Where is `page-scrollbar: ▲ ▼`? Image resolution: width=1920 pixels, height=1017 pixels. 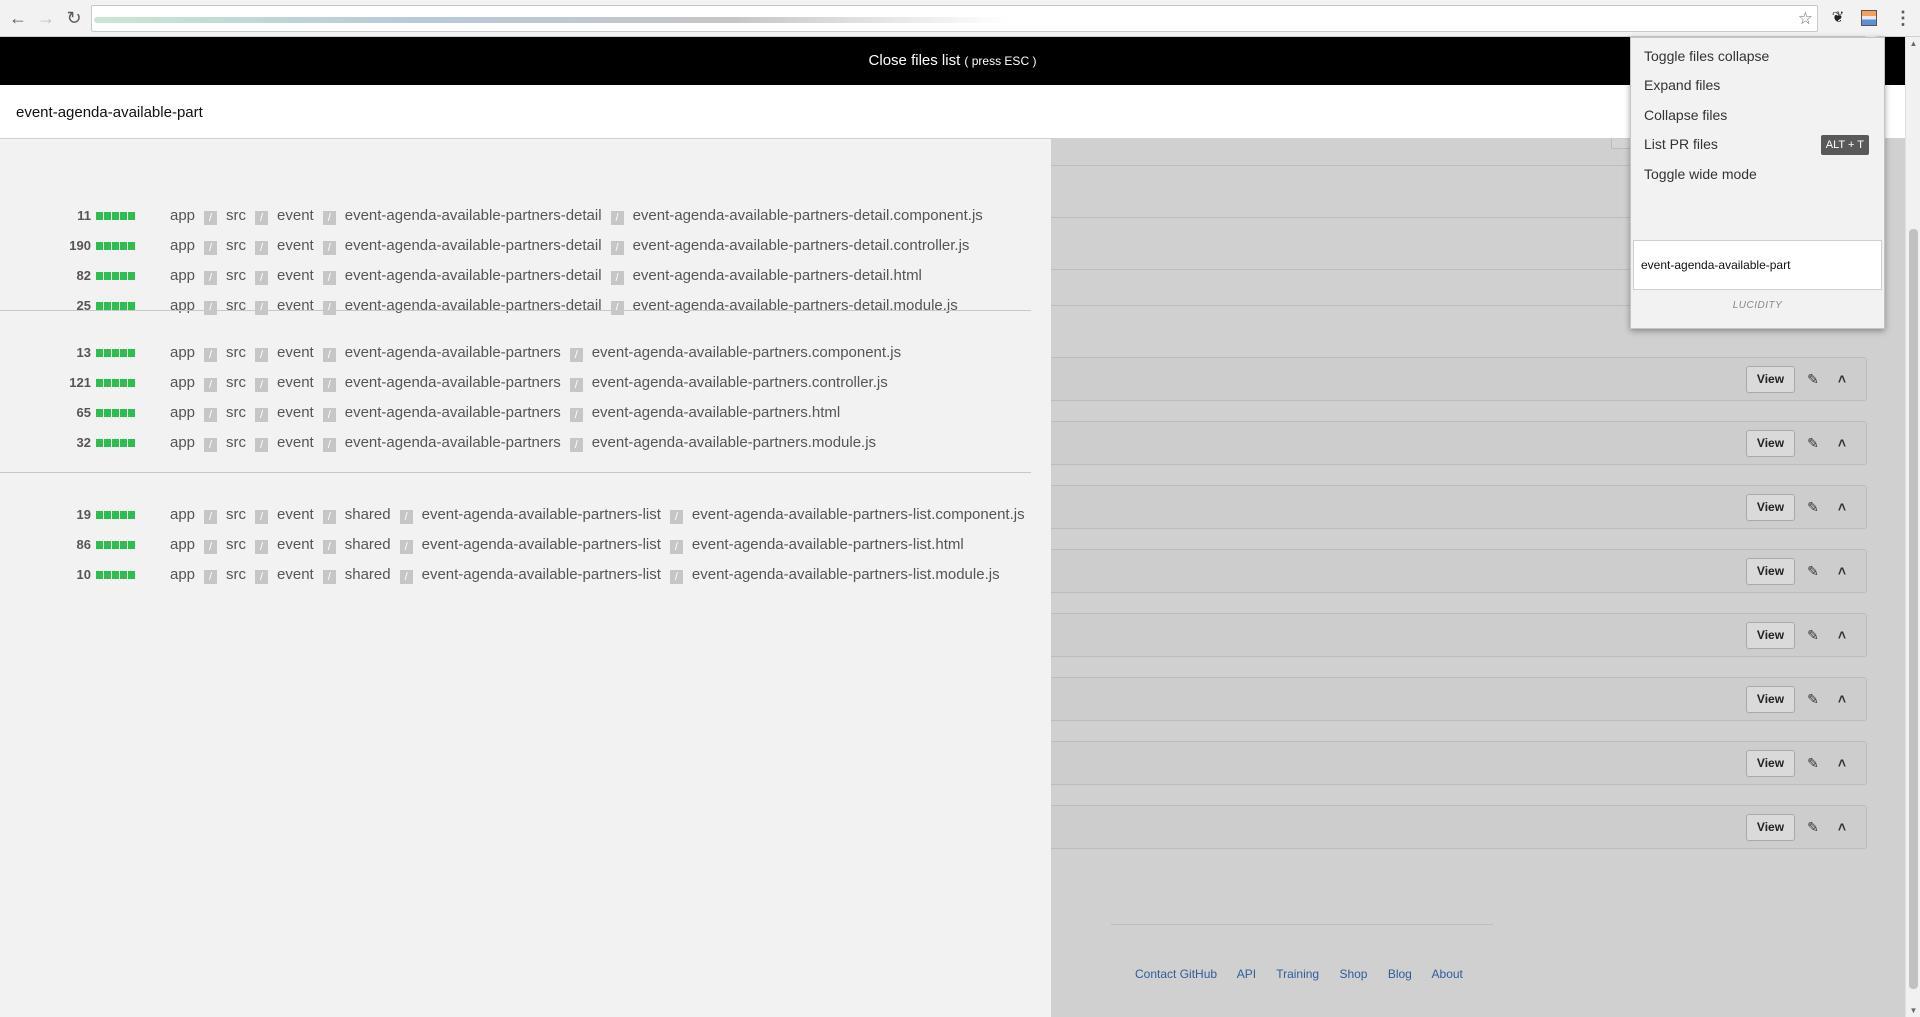
page-scrollbar: ▲ ▼ is located at coordinates (1912, 527).